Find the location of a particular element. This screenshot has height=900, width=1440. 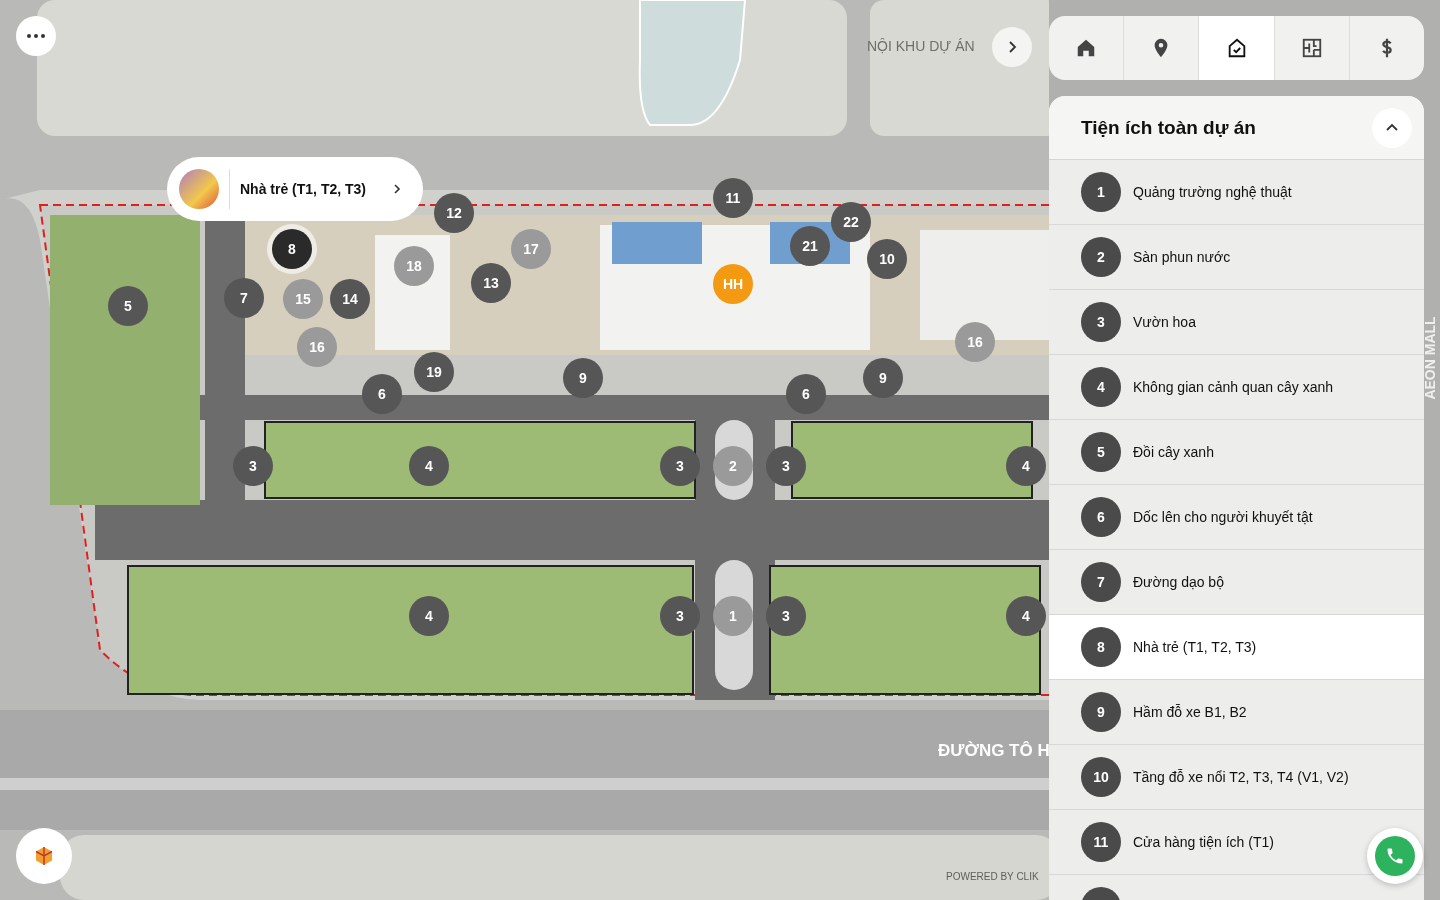

area-label: NỘI KHU DỰ ÁN is located at coordinates (921, 46).